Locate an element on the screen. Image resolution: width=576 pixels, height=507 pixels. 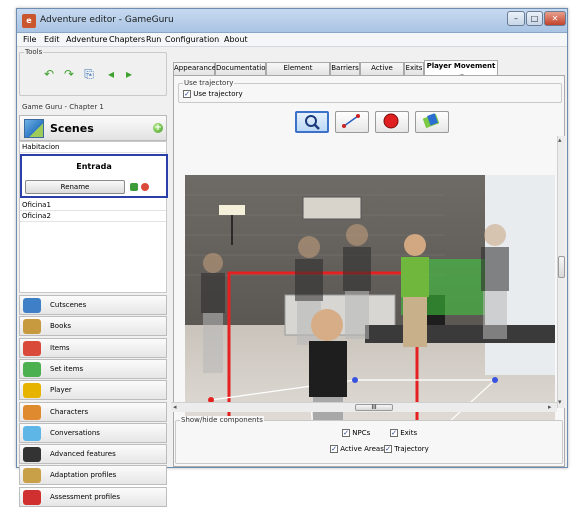
title-bar: e Adventure editor - GameGuru – □ ✕ is located at coordinates (292, 21).